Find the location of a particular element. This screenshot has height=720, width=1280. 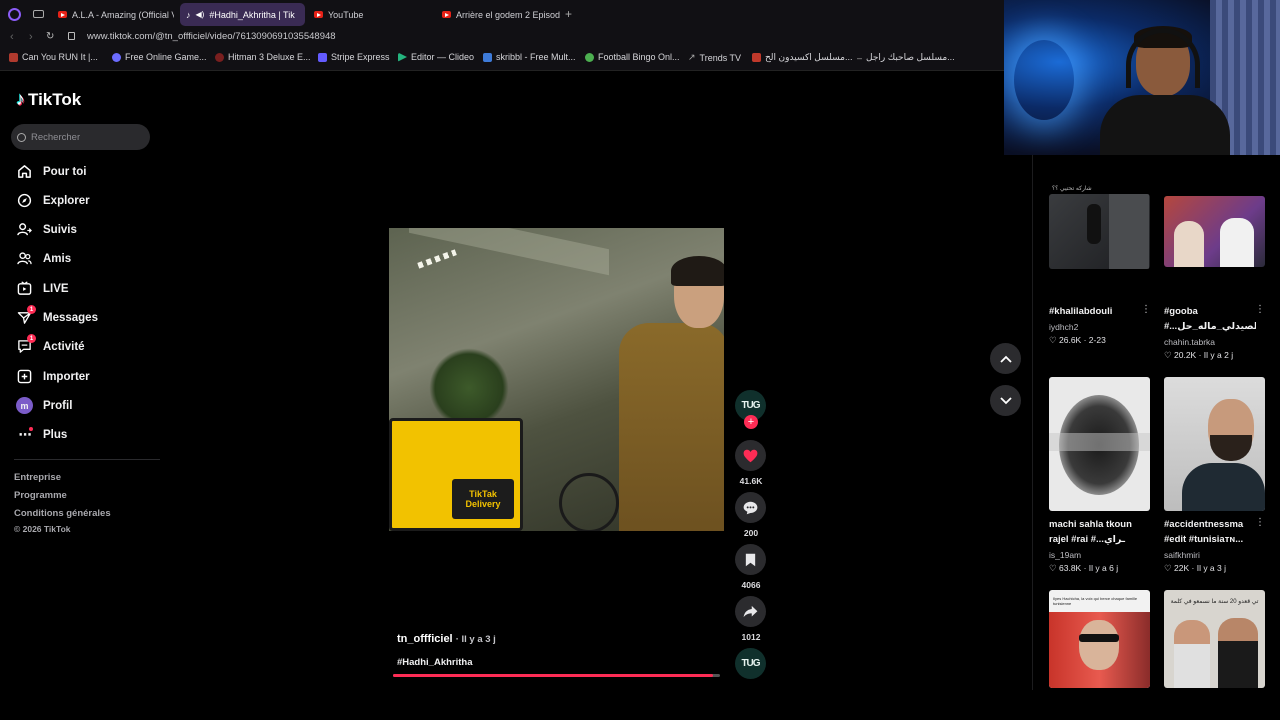

nav-live: LIVE is located at coordinates (42, 288).